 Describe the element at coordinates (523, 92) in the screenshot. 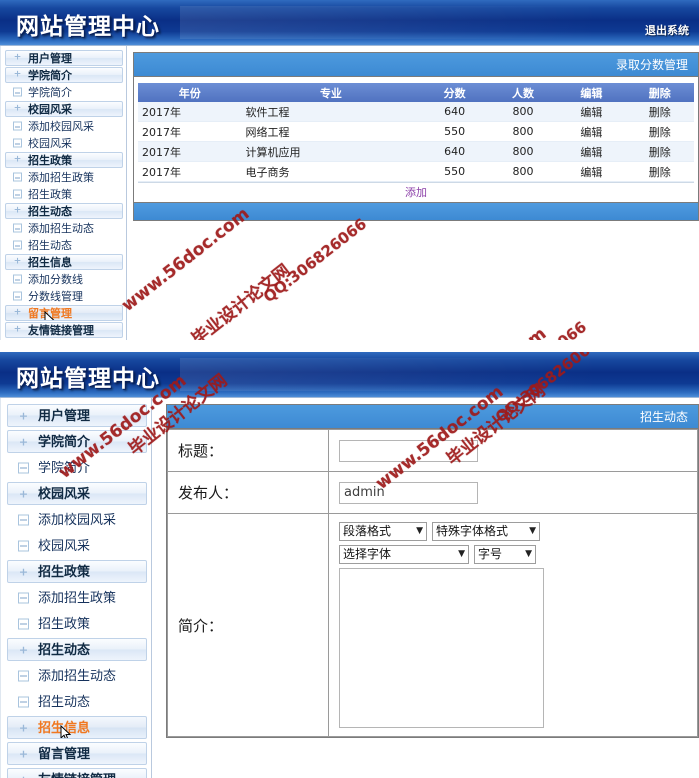

I see `column-header-count: 人数` at that location.